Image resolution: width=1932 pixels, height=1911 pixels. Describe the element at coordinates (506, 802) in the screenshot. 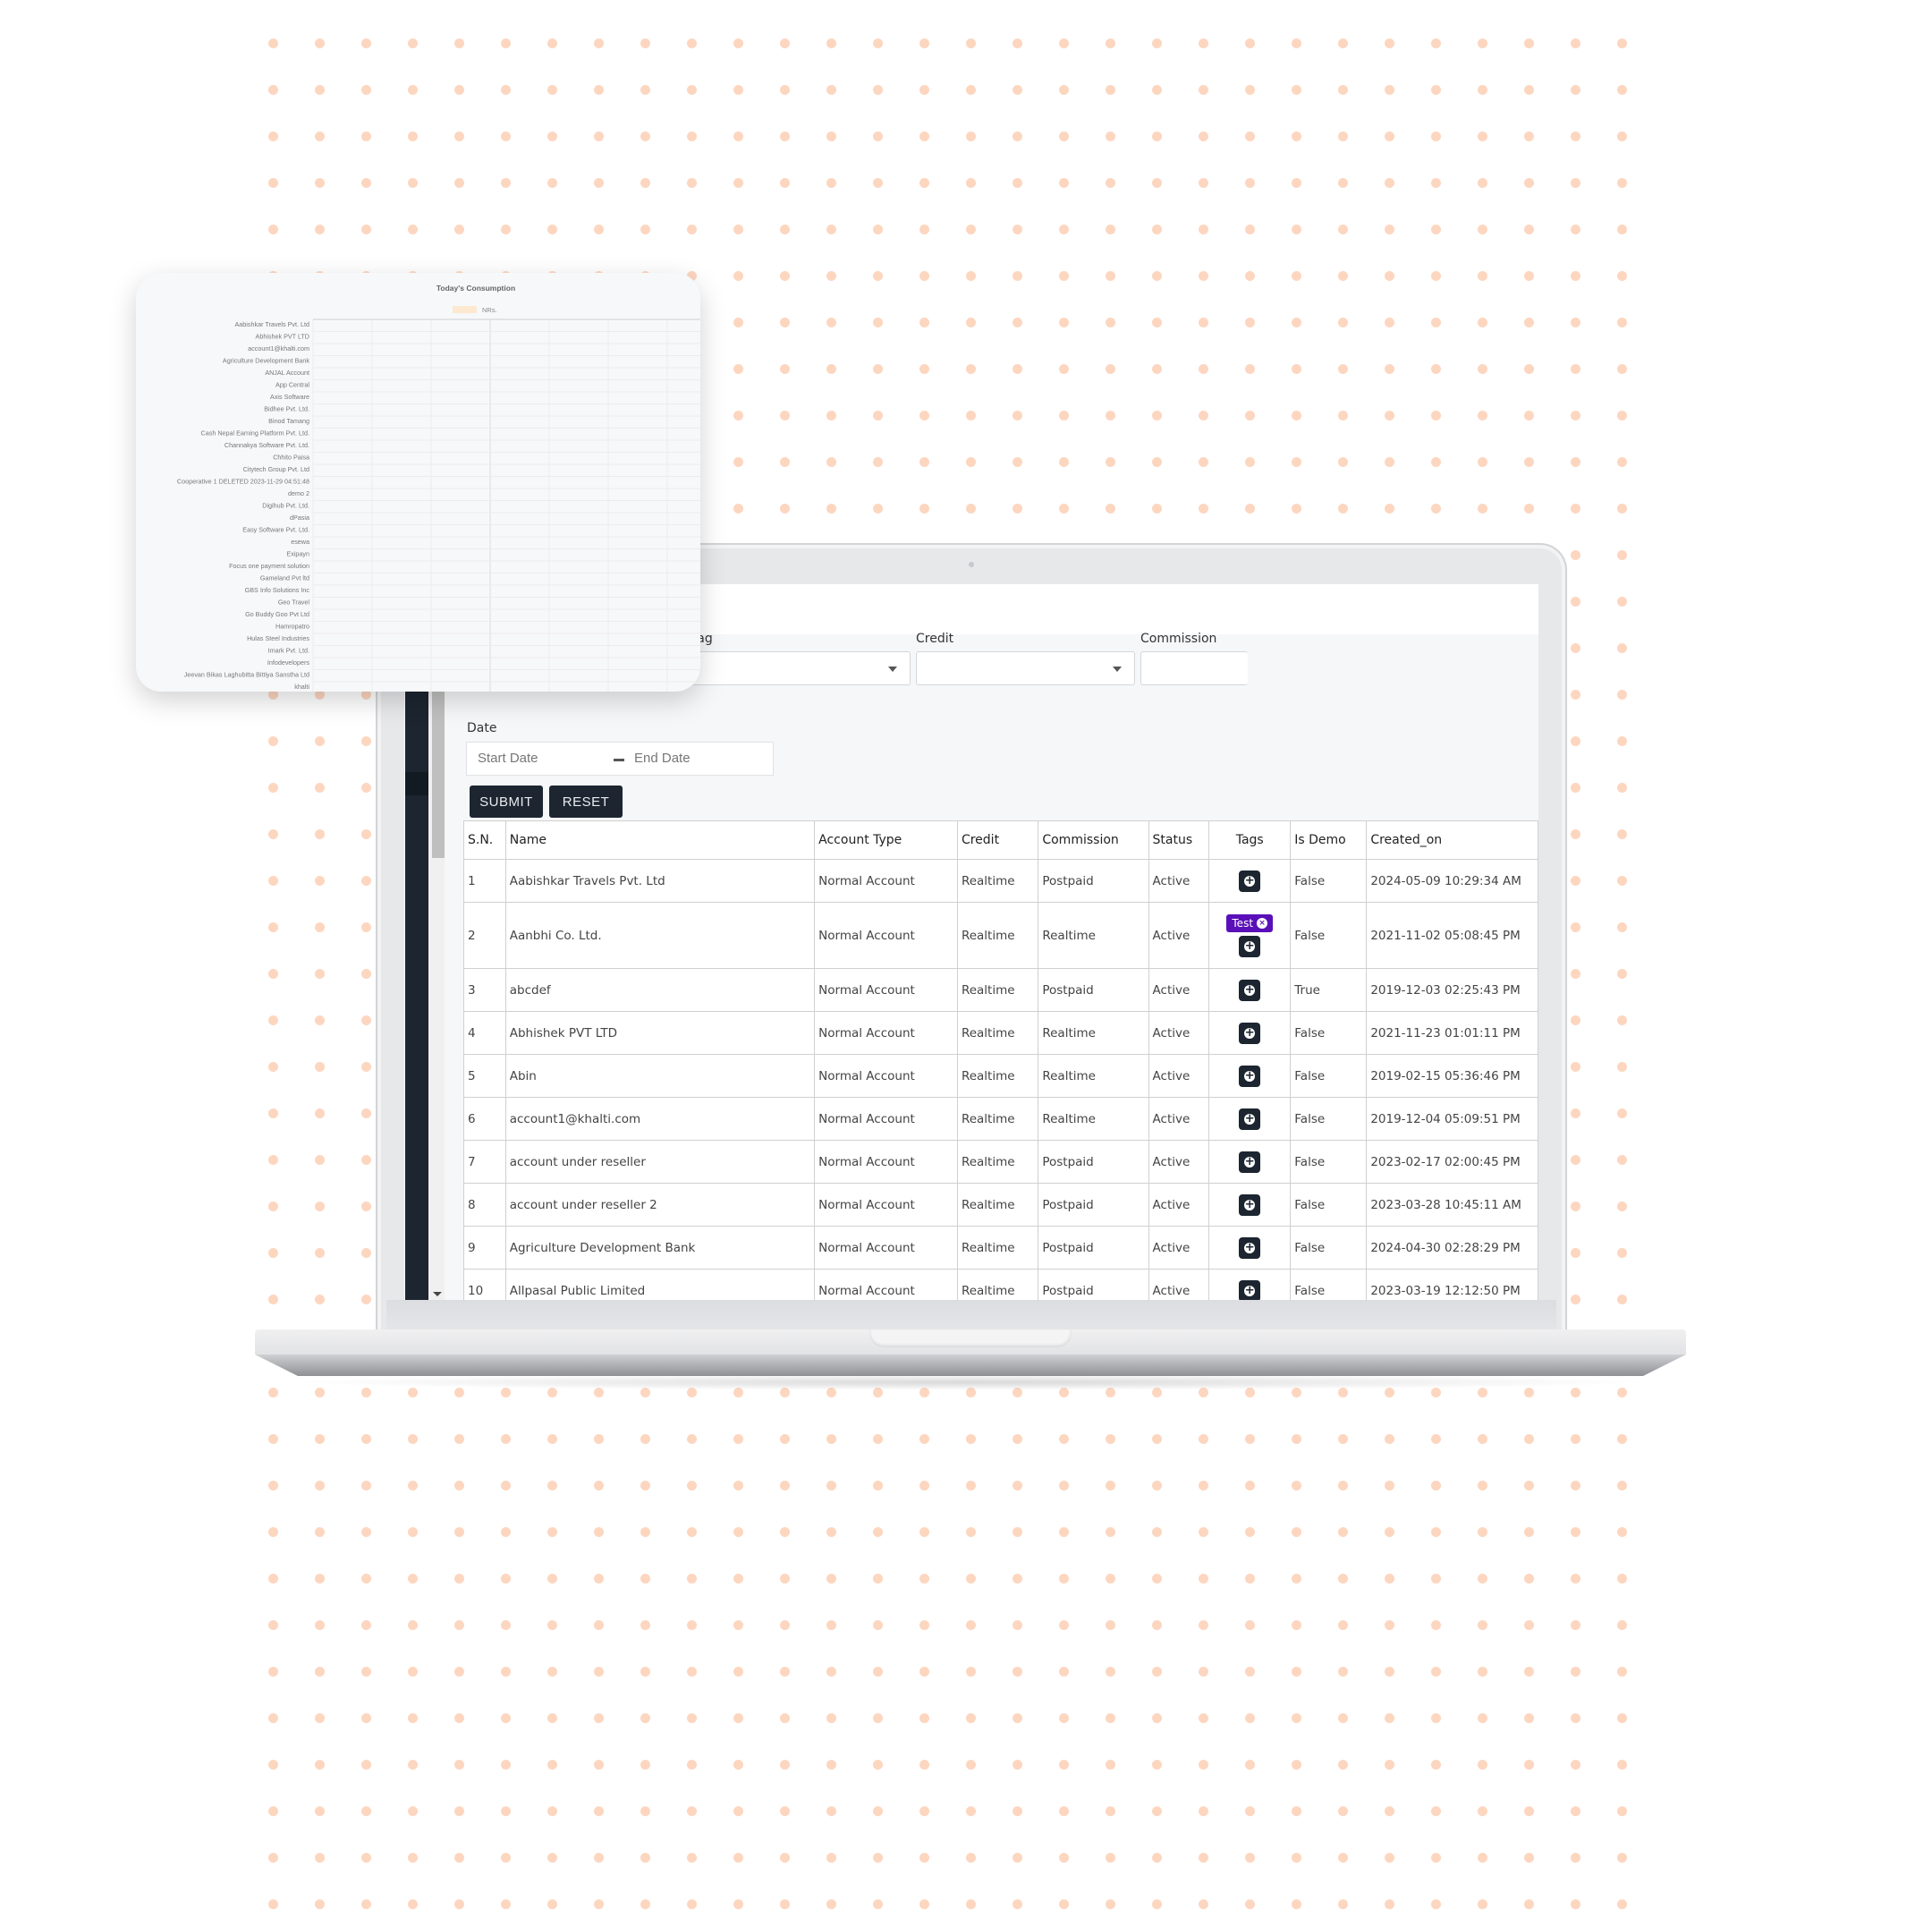

I see `submit-button: SUBMIT` at that location.